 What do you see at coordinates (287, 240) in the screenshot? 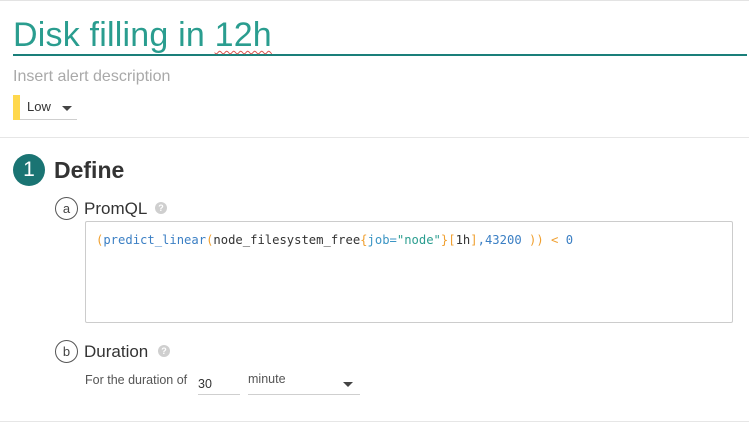
I see `query-metric: node_filesystem_free` at bounding box center [287, 240].